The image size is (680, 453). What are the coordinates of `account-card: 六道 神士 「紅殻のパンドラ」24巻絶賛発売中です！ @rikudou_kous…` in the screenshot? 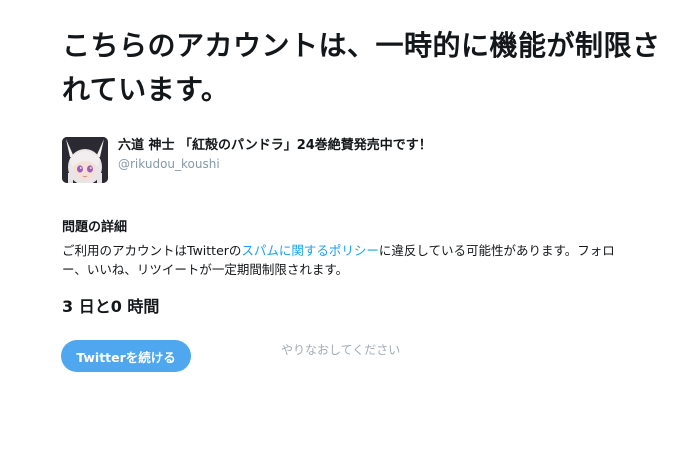 It's located at (247, 161).